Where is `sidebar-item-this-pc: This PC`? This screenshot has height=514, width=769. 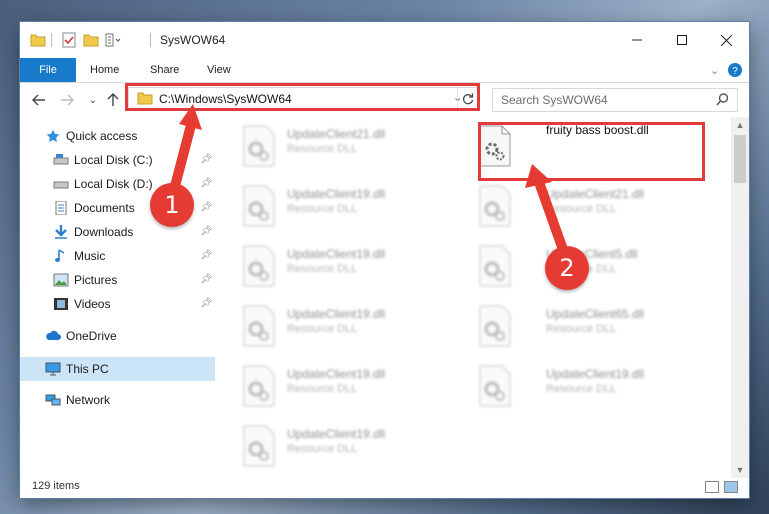
sidebar-item-this-pc: This PC is located at coordinates (117, 369).